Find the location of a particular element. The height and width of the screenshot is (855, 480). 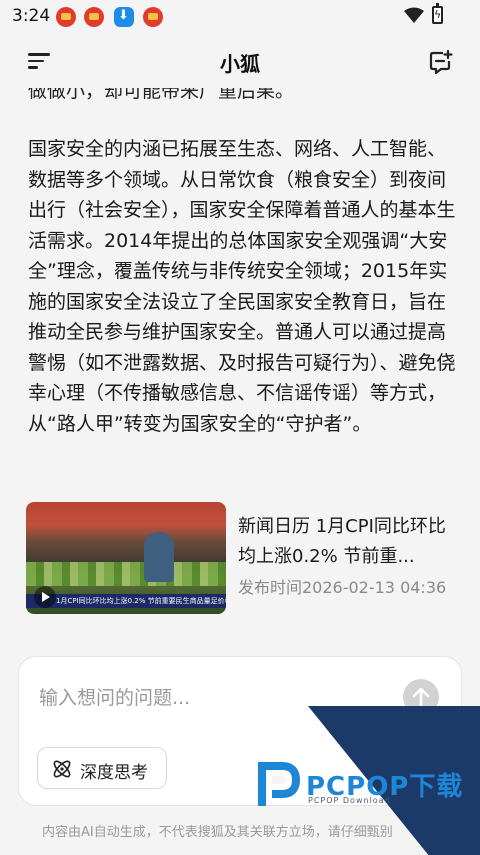

news-publish-time: 发布时间2026-02-13 04:36 is located at coordinates (342, 587).